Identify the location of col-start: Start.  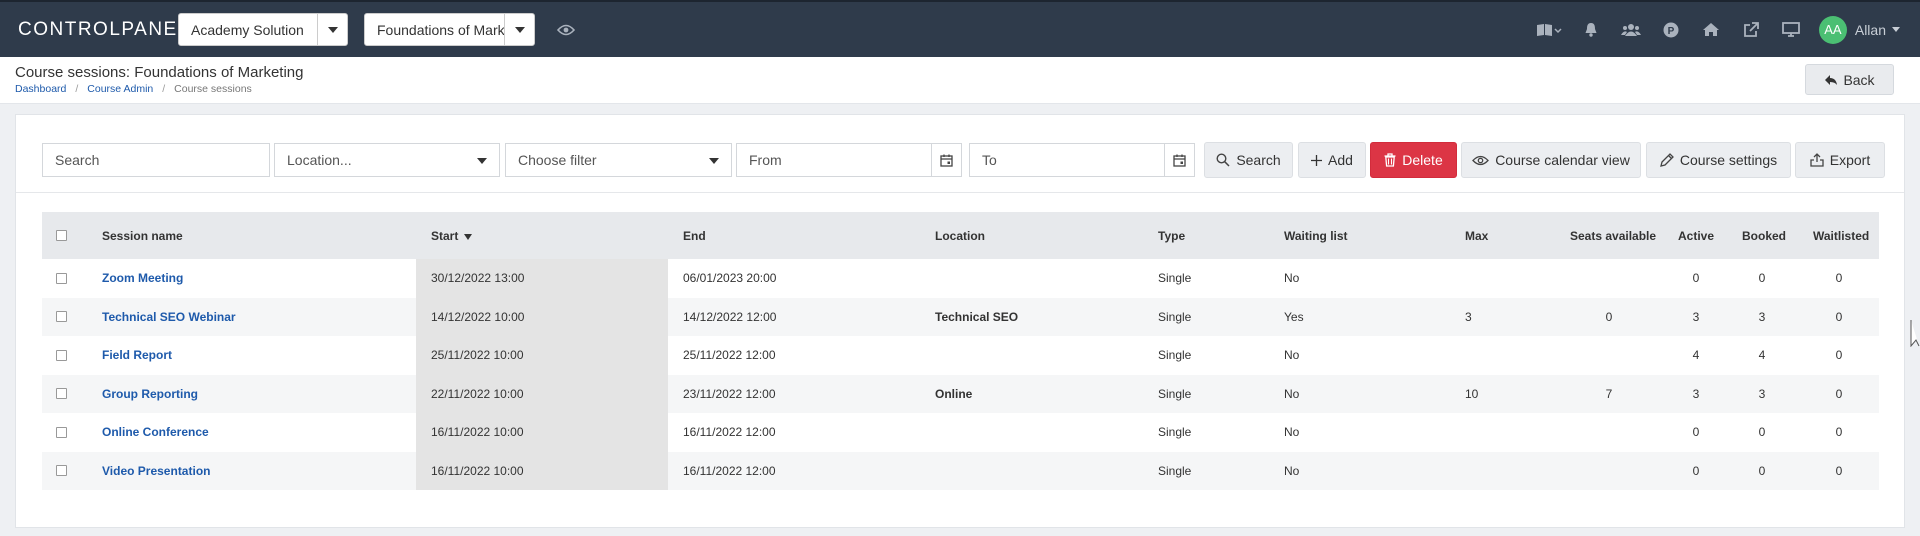
(452, 236).